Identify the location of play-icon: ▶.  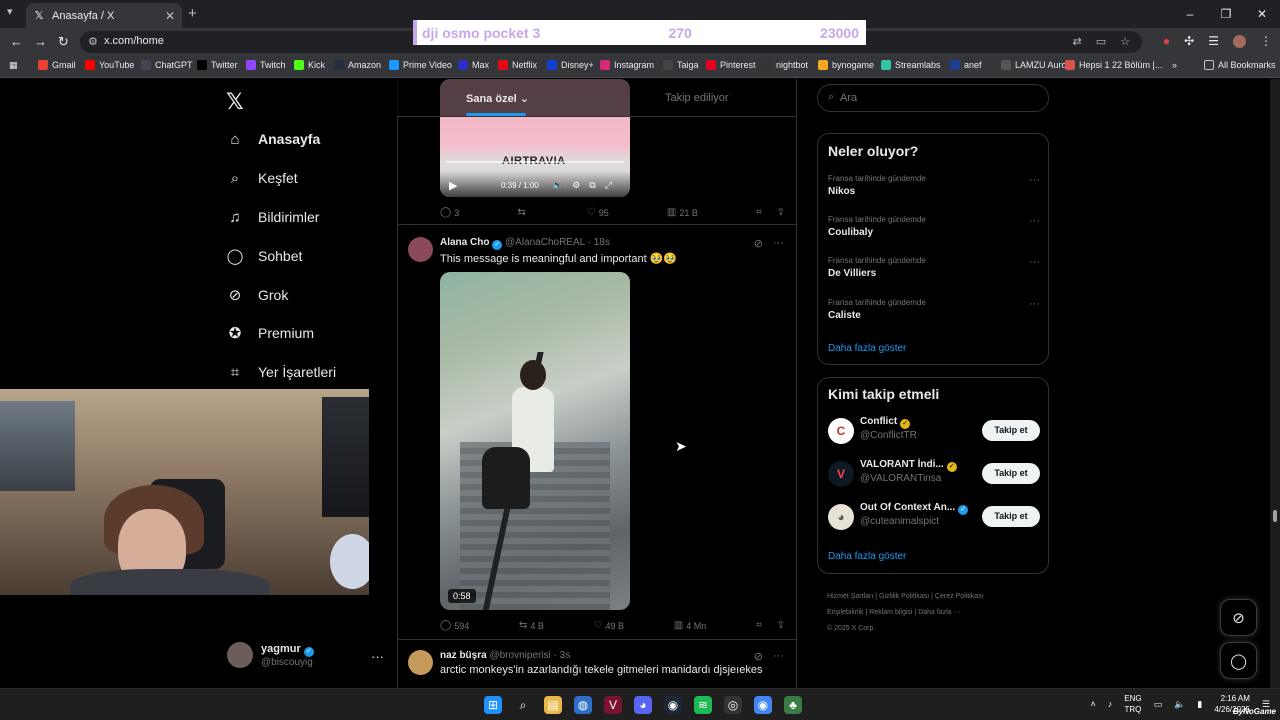
(453, 185).